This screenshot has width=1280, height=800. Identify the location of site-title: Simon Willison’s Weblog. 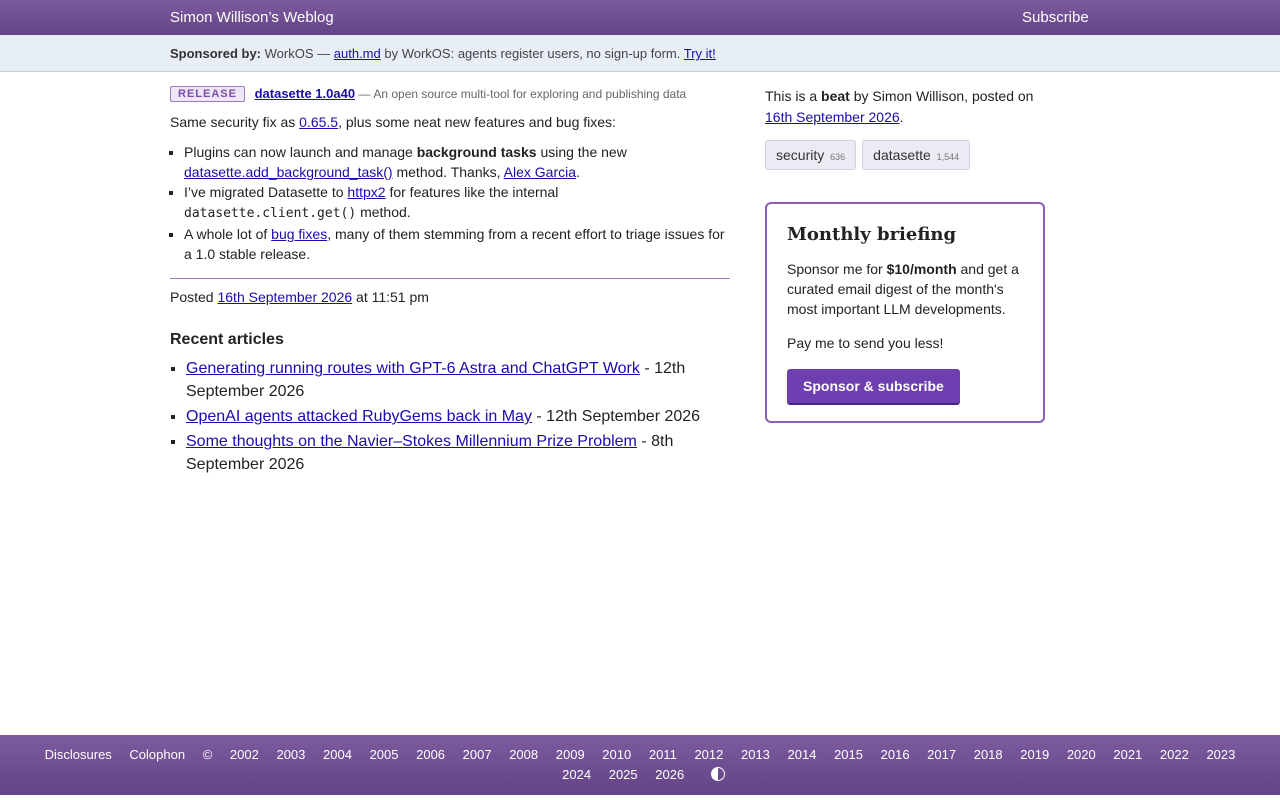
(252, 17).